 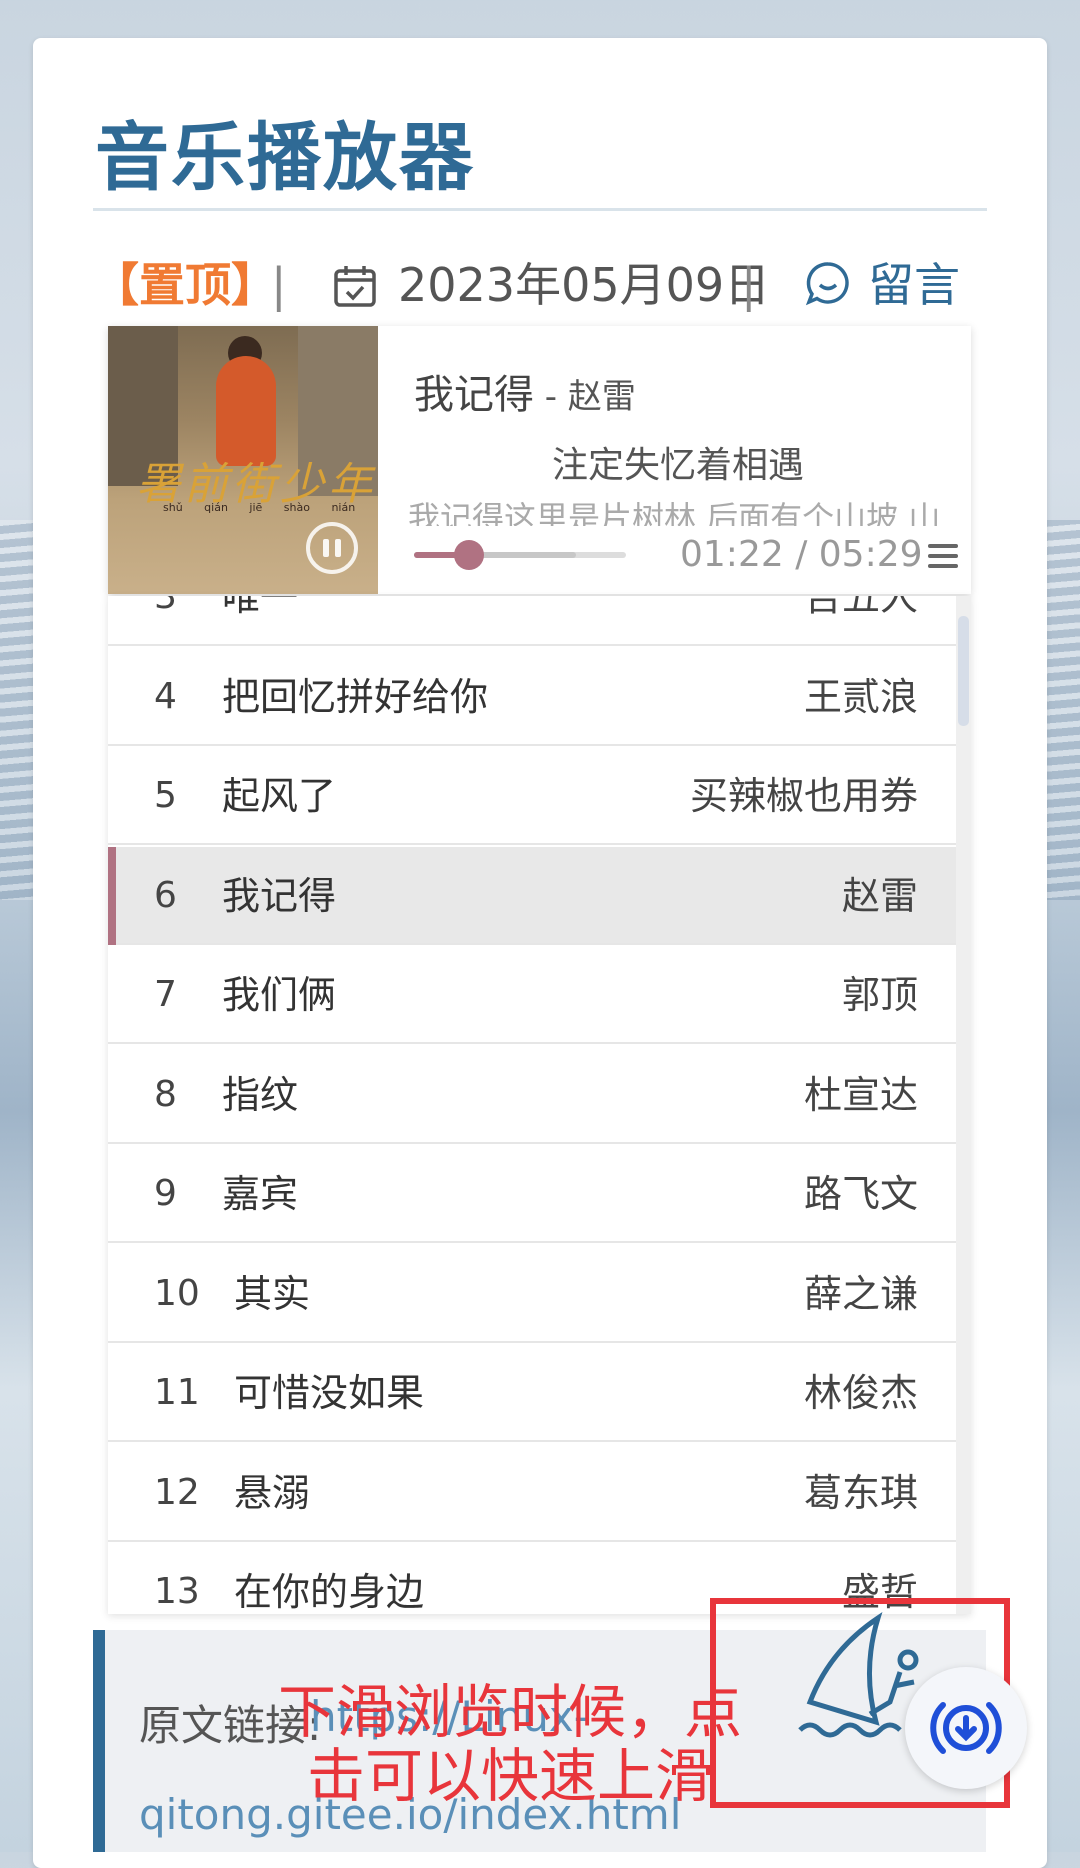 I want to click on playlist-row: 9 嘉宾 路飞文, so click(x=532, y=1194).